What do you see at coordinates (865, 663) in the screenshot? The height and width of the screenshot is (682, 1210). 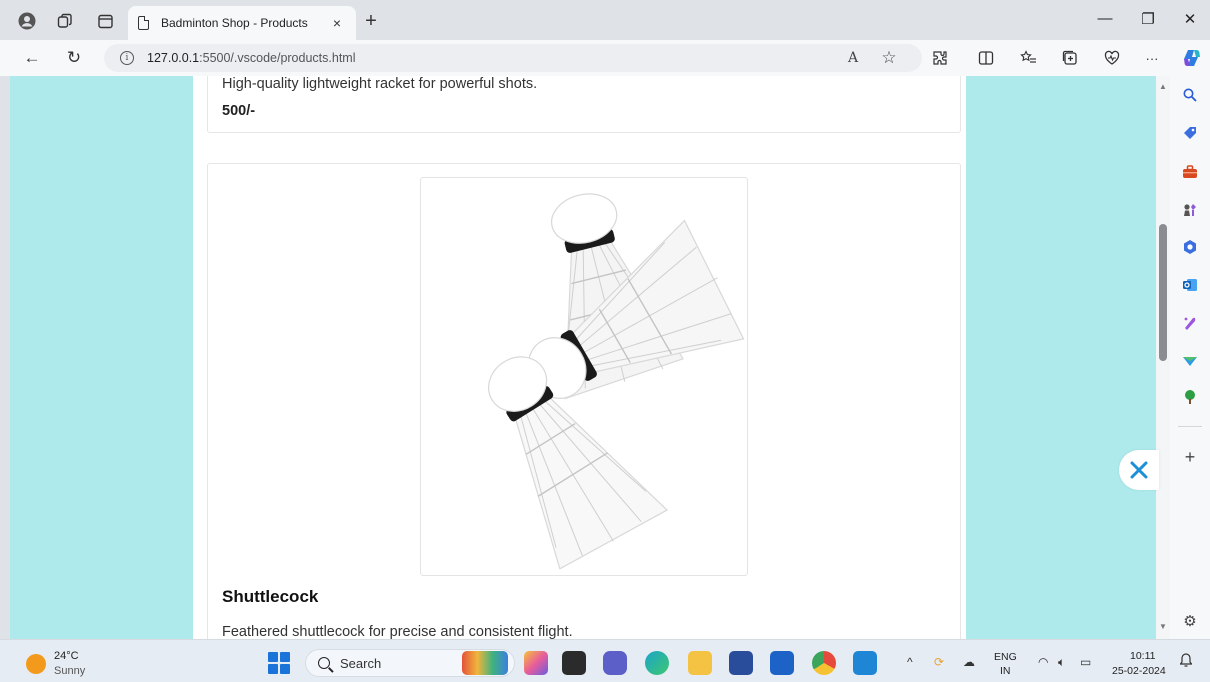 I see `vscode-icon` at bounding box center [865, 663].